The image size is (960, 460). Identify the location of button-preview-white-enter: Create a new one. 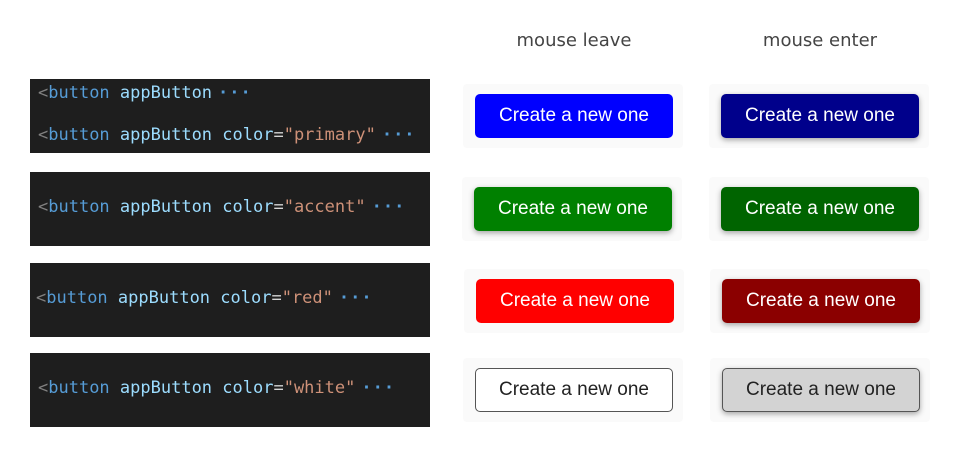
(820, 390).